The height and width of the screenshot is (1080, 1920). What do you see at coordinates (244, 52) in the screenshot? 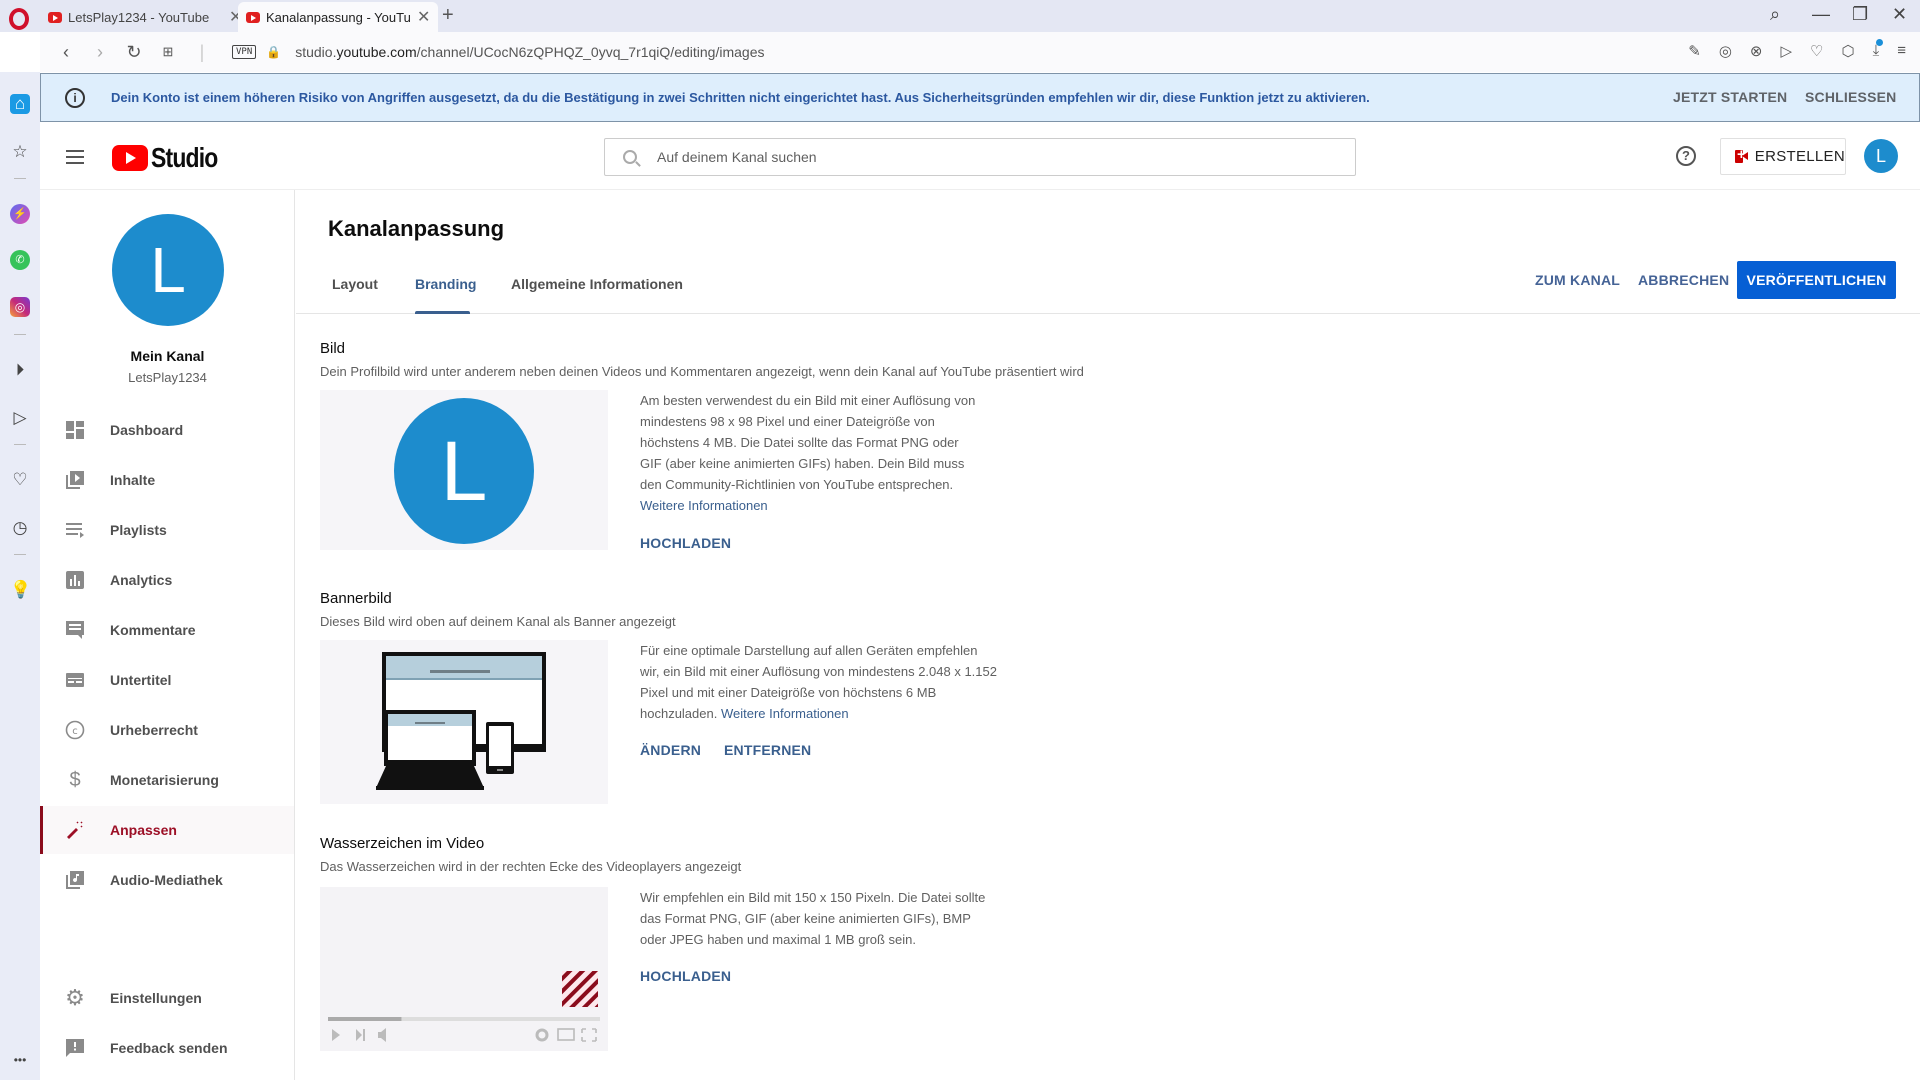
I see `vpn-badge: VPN` at bounding box center [244, 52].